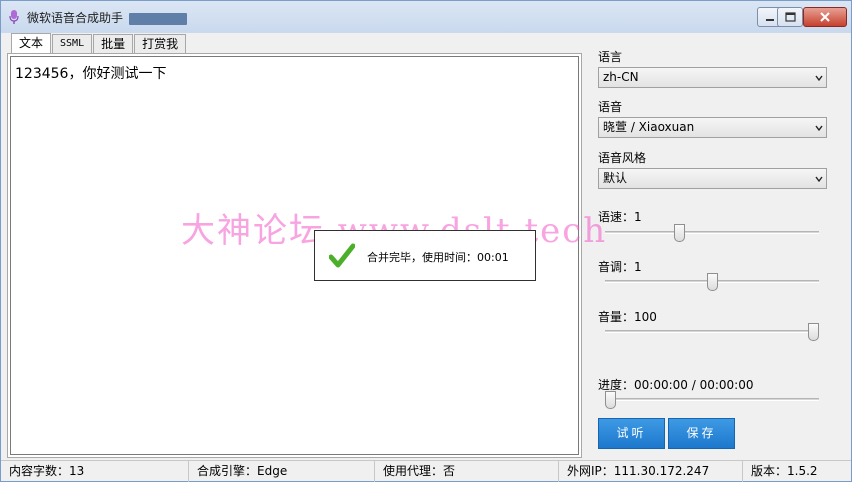 This screenshot has width=852, height=482. What do you see at coordinates (342, 255) in the screenshot?
I see `checkmark-icon` at bounding box center [342, 255].